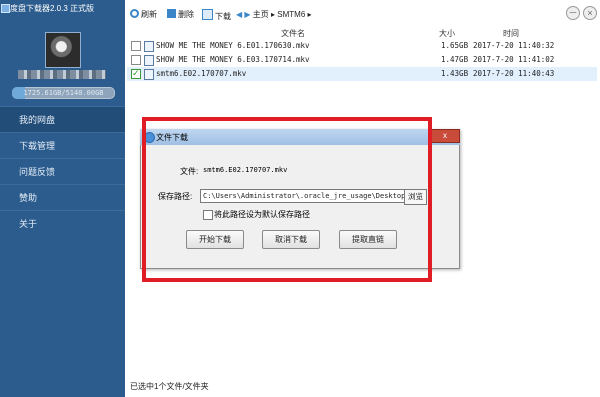 This screenshot has width=600, height=397. What do you see at coordinates (573, 13) in the screenshot?
I see `minimize-button: －` at bounding box center [573, 13].